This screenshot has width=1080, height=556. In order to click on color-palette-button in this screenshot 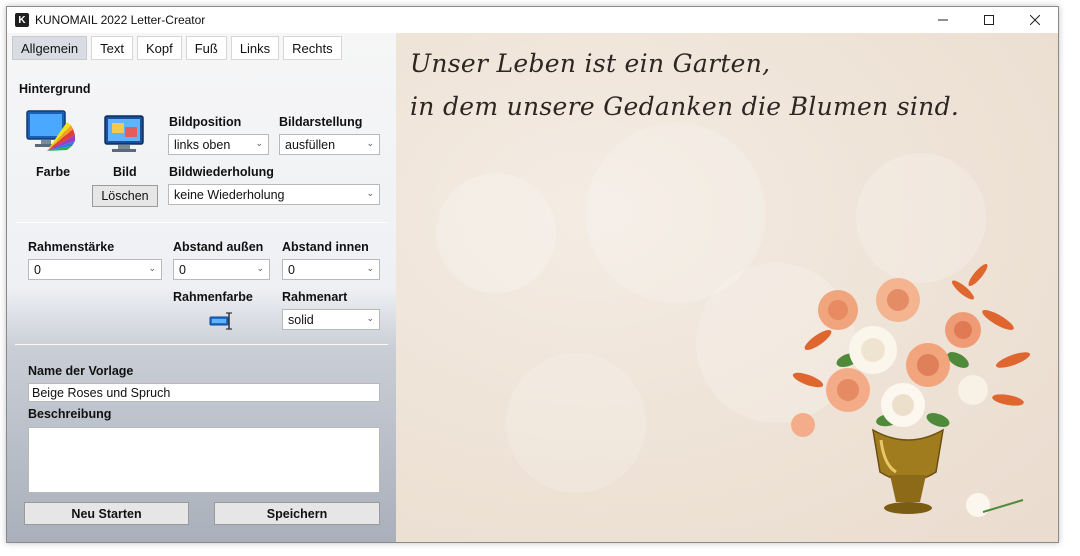, I will do `click(51, 132)`.